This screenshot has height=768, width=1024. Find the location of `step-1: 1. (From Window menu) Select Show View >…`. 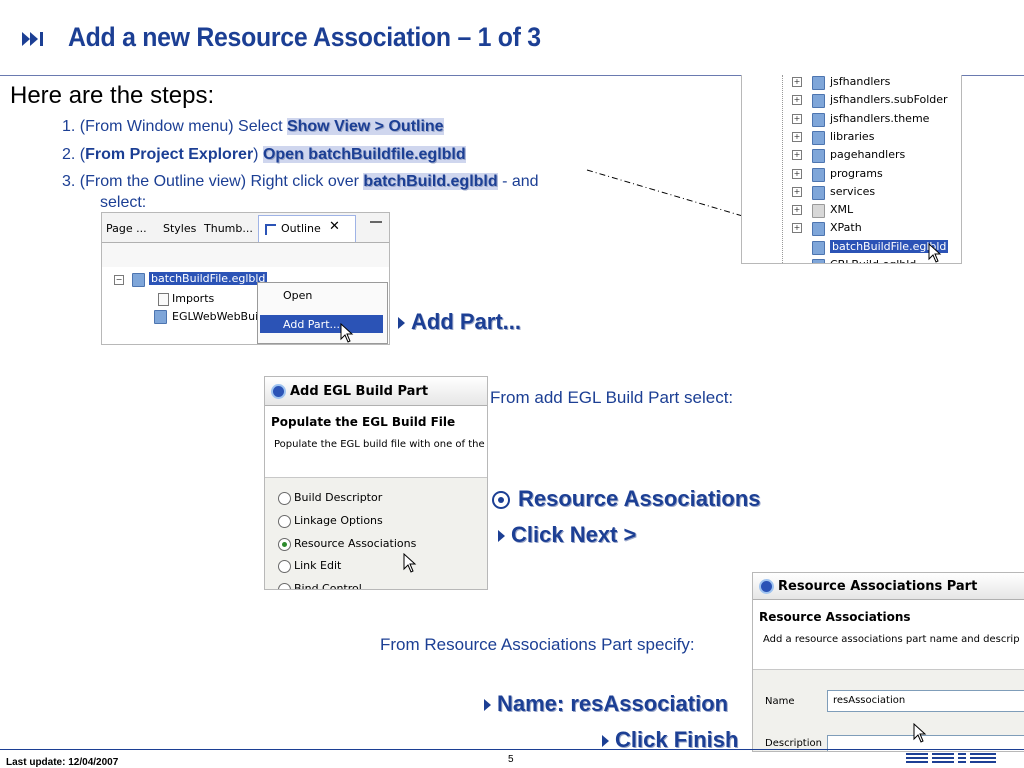

step-1: 1. (From Window menu) Select Show View >… is located at coordinates (253, 127).